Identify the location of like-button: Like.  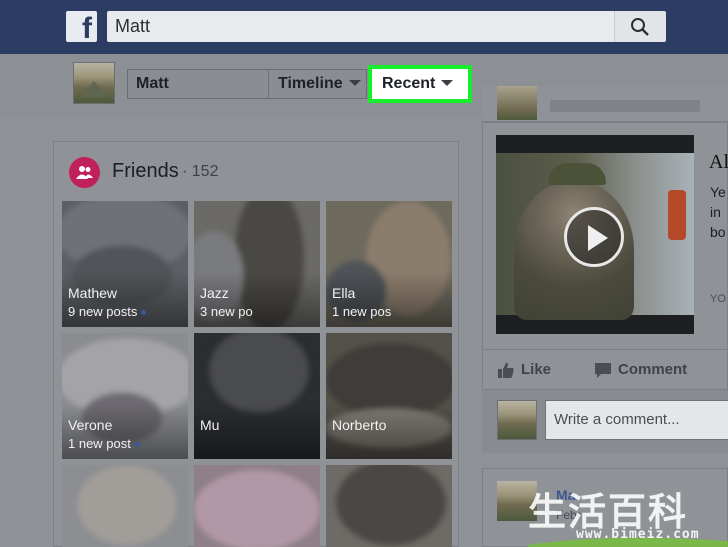
(524, 370).